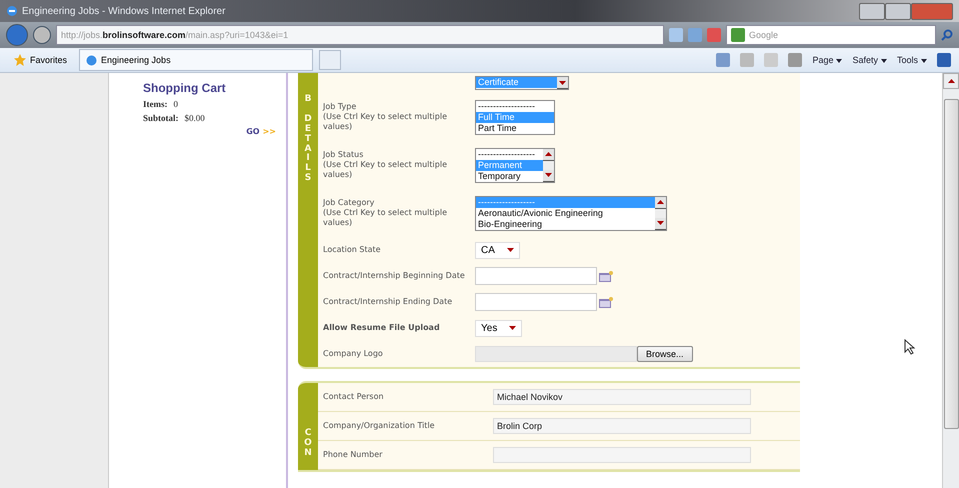 The image size is (959, 488). I want to click on list-box: ------------------- Full Time Part Time, so click(515, 117).